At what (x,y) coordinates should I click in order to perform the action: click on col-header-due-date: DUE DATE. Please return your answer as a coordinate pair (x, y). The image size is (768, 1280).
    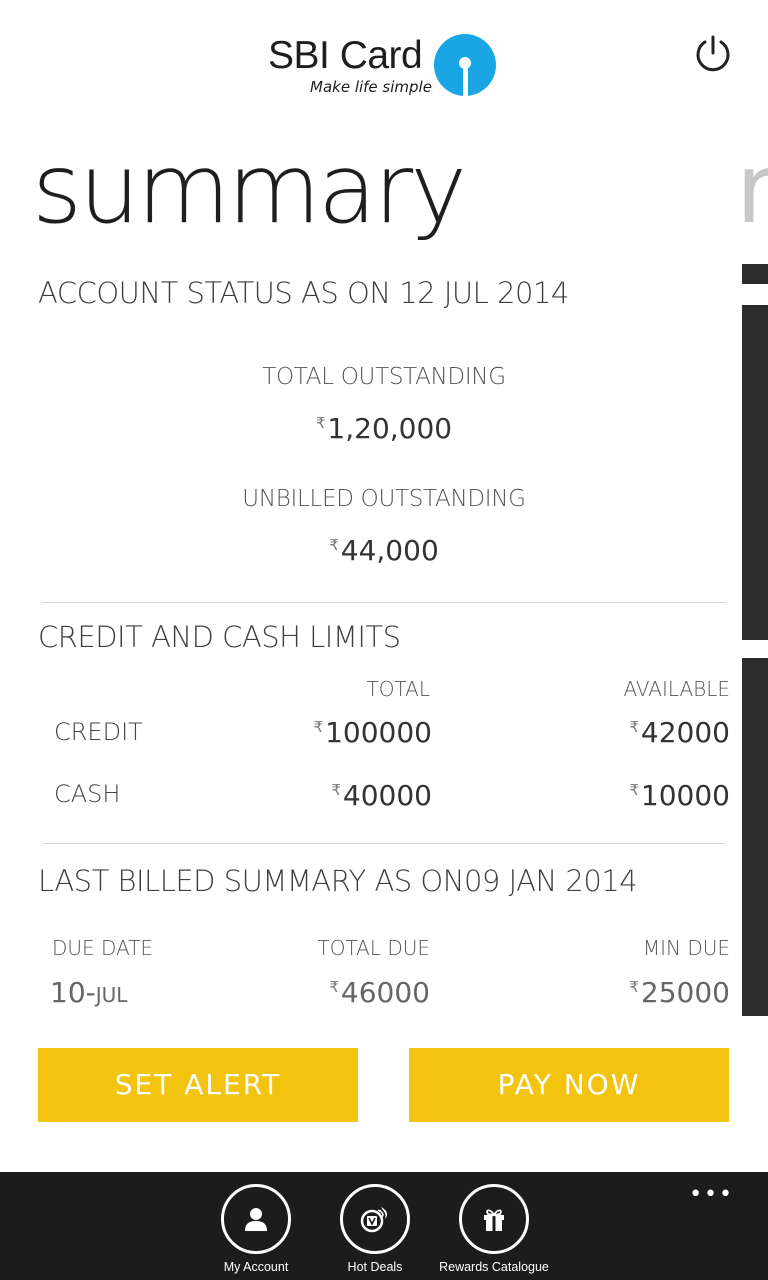
    Looking at the image, I should click on (103, 948).